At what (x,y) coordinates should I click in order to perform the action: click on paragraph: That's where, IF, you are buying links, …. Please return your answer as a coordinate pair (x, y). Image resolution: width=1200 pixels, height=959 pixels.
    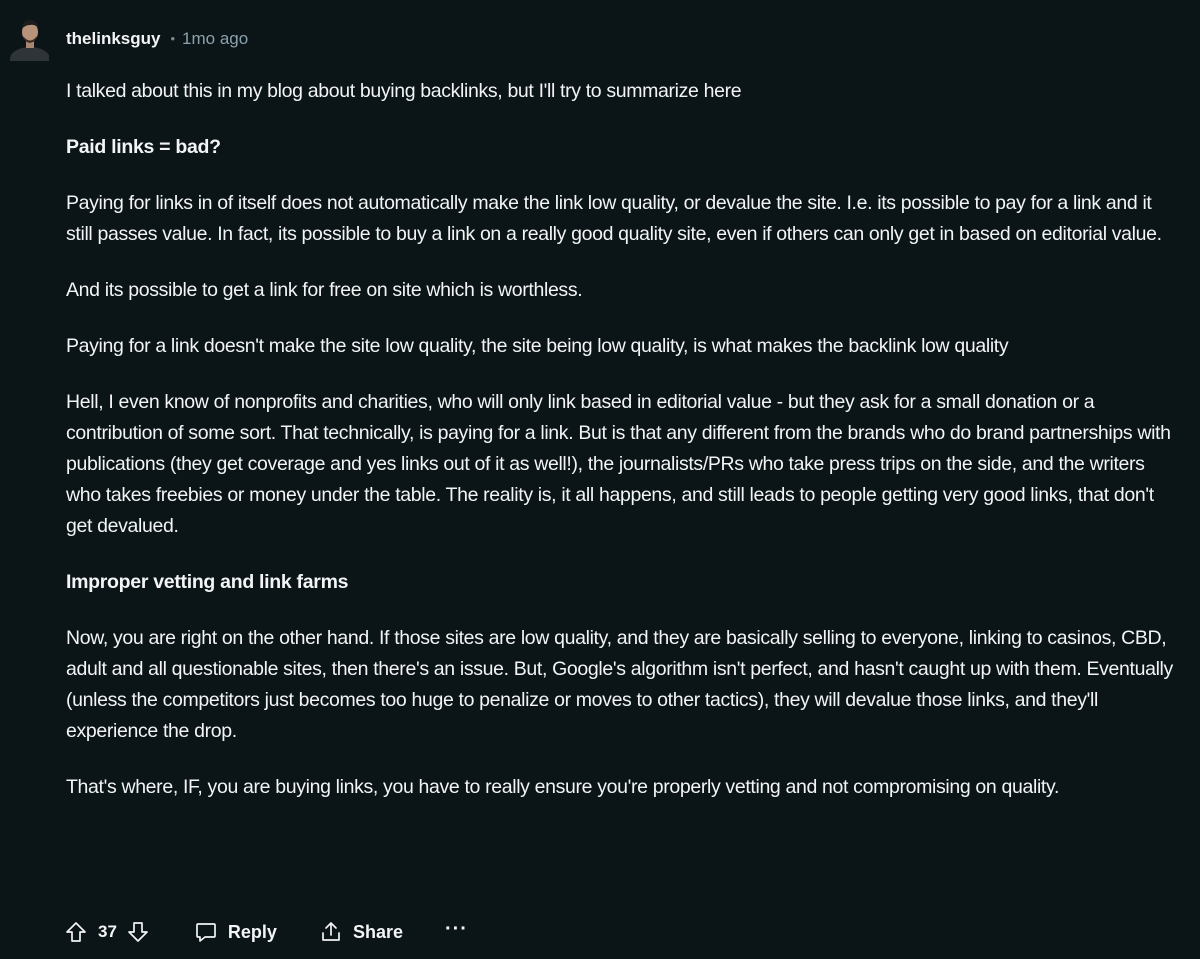
    Looking at the image, I should click on (563, 787).